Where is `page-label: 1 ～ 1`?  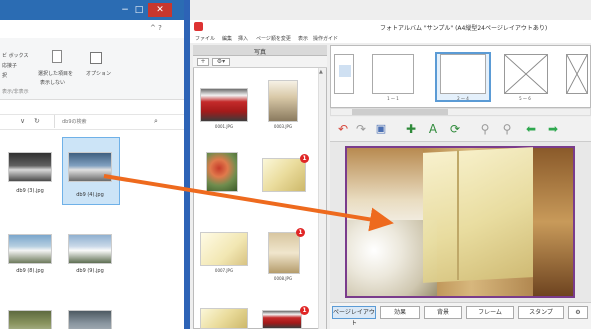 page-label: 1 ～ 1 is located at coordinates (393, 98).